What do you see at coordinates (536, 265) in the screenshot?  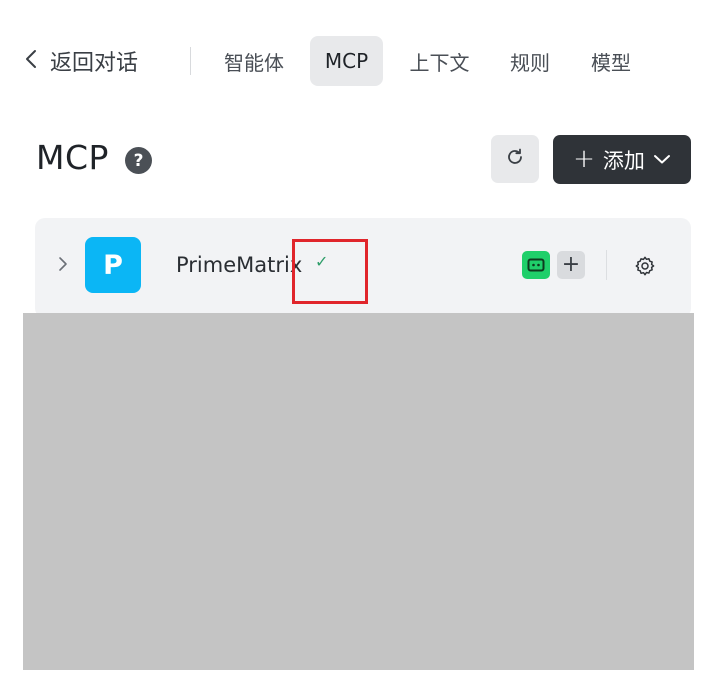 I see `tool-icon` at bounding box center [536, 265].